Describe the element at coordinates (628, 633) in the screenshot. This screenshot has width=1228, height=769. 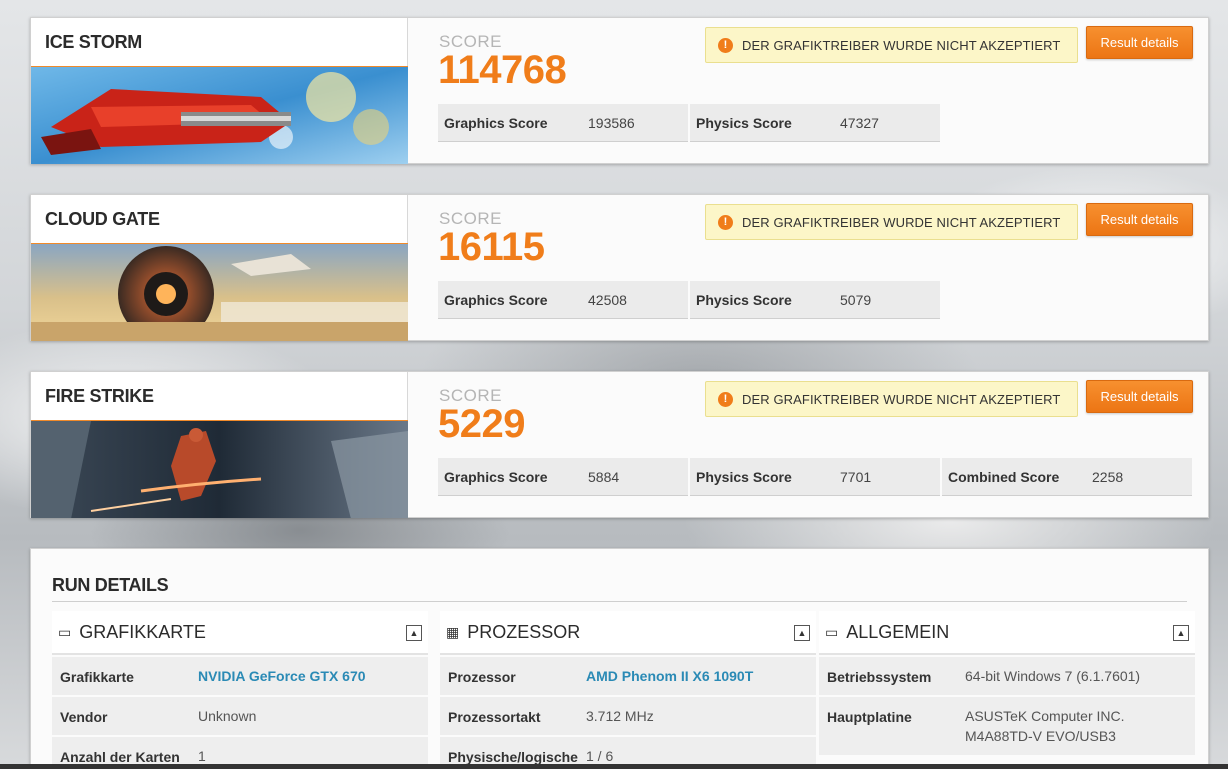
I see `panel-header: ▦ PROZESSOR ▲` at that location.